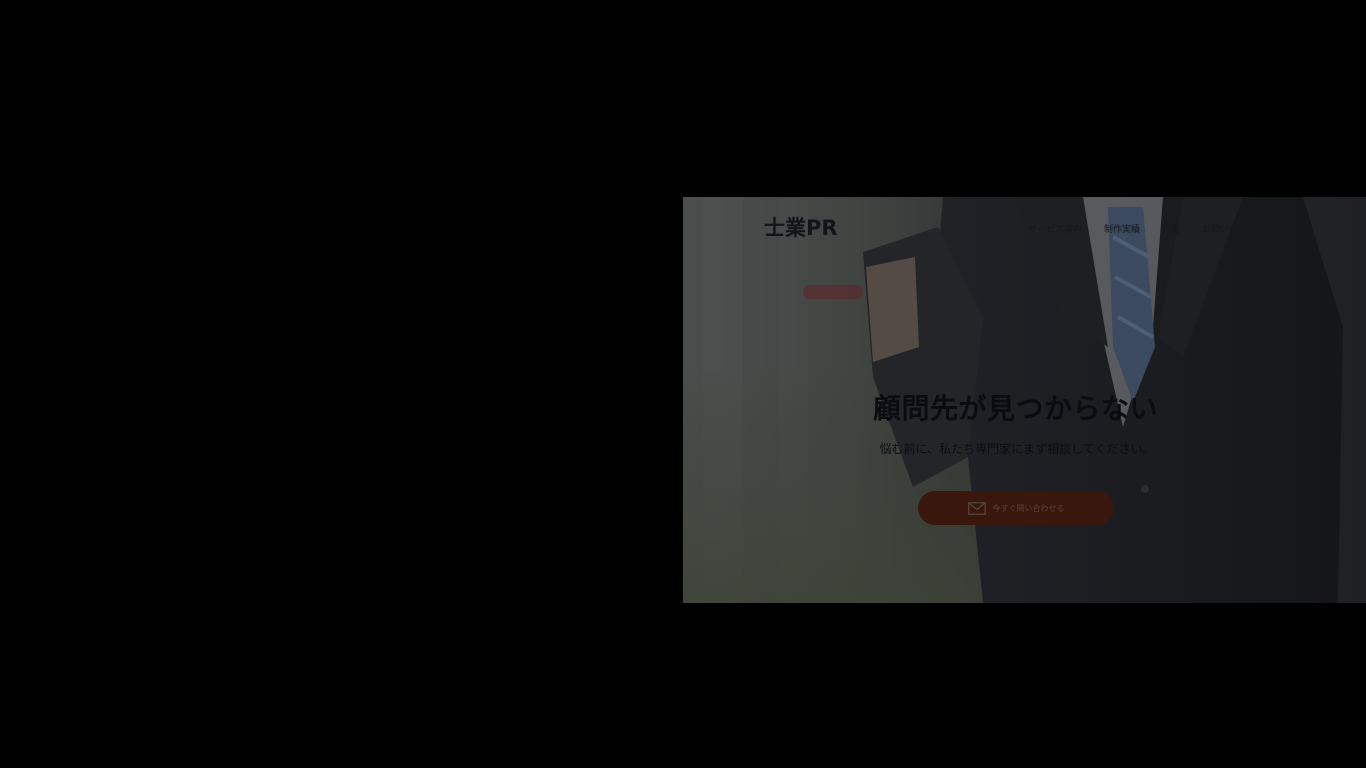  I want to click on nav-item-pricing: 料金, so click(1171, 228).